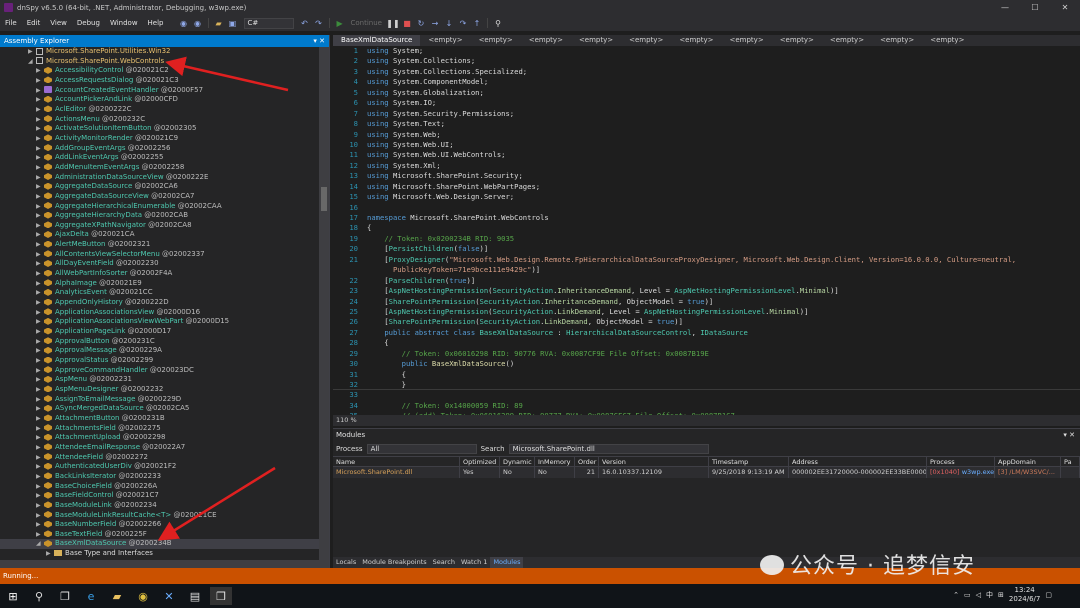  I want to click on tree-item: ▶ ApprovalMessage @0200229A, so click(160, 351).